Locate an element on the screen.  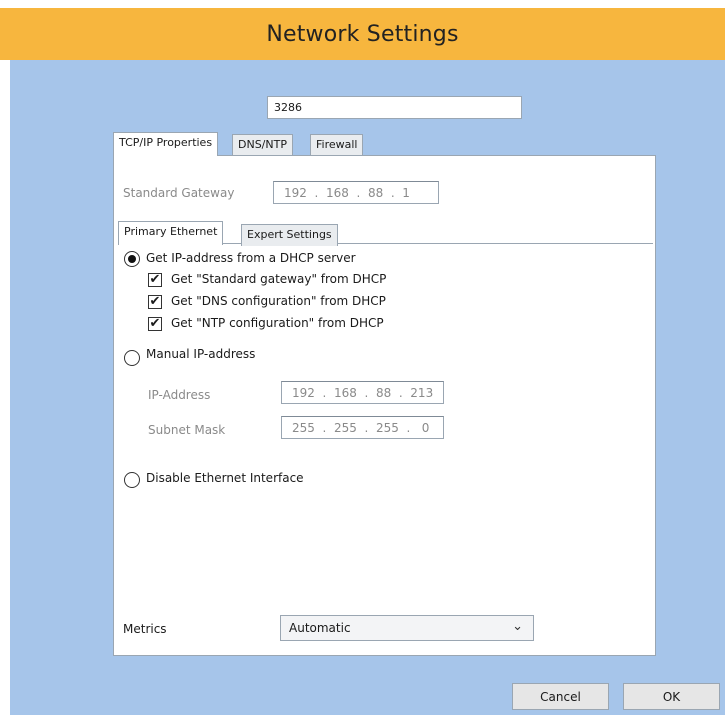
subnet-mask-field: 255 . 255 . 255 . 0 is located at coordinates (362, 427).